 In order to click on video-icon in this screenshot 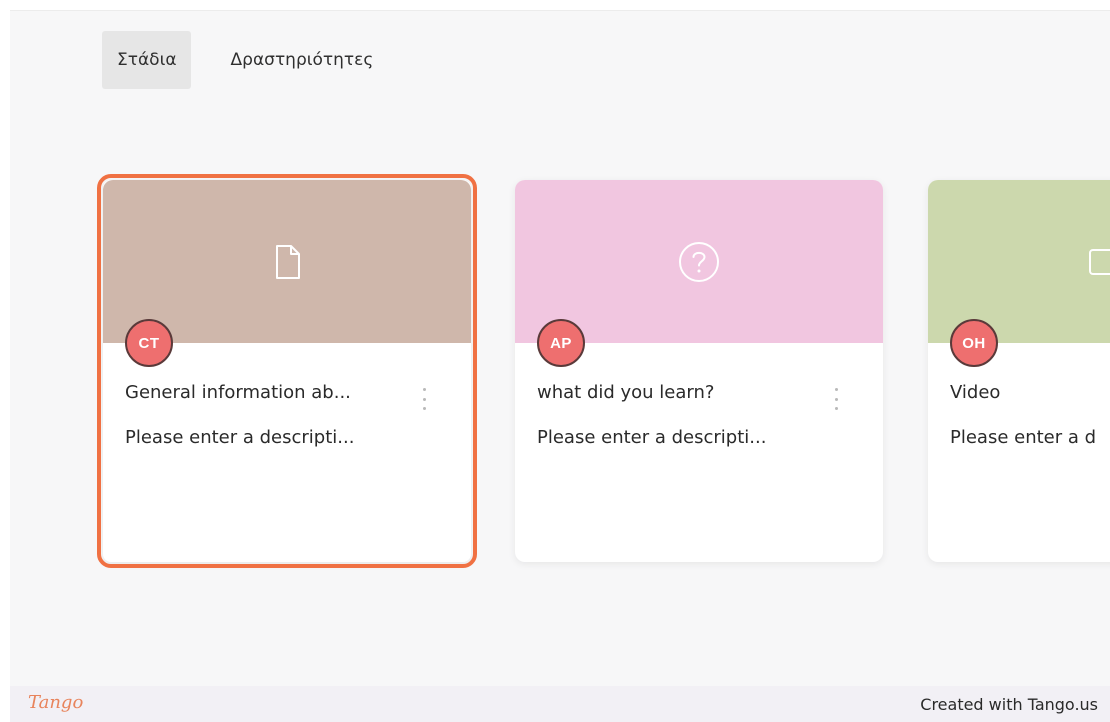, I will do `click(1099, 262)`.